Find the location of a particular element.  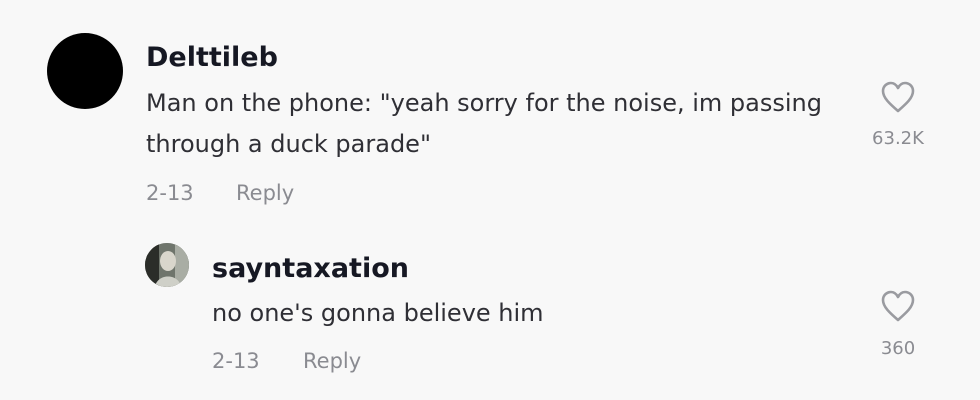

comment-text: no one's gonna believe him is located at coordinates (378, 313).